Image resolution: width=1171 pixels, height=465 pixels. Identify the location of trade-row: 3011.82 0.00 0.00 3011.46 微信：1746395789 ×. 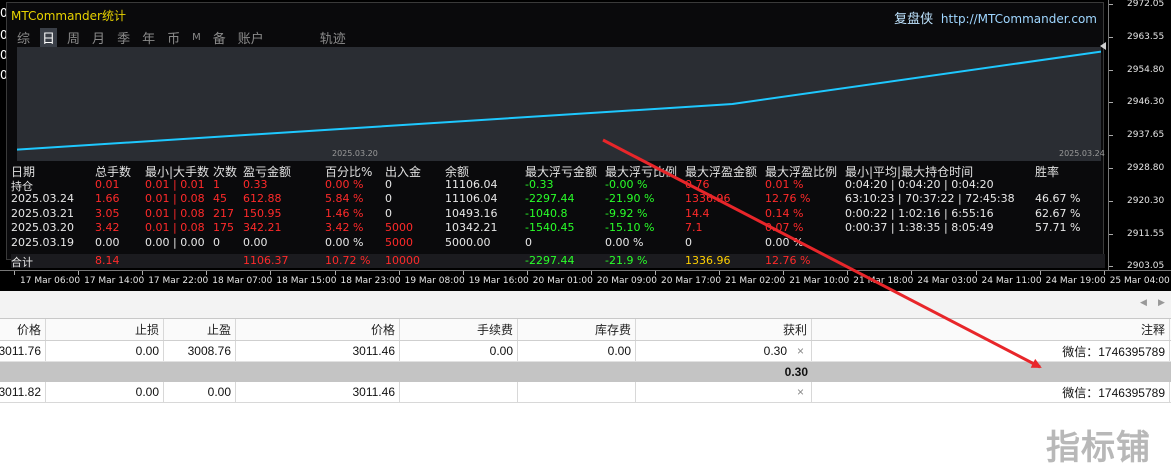
(585, 392).